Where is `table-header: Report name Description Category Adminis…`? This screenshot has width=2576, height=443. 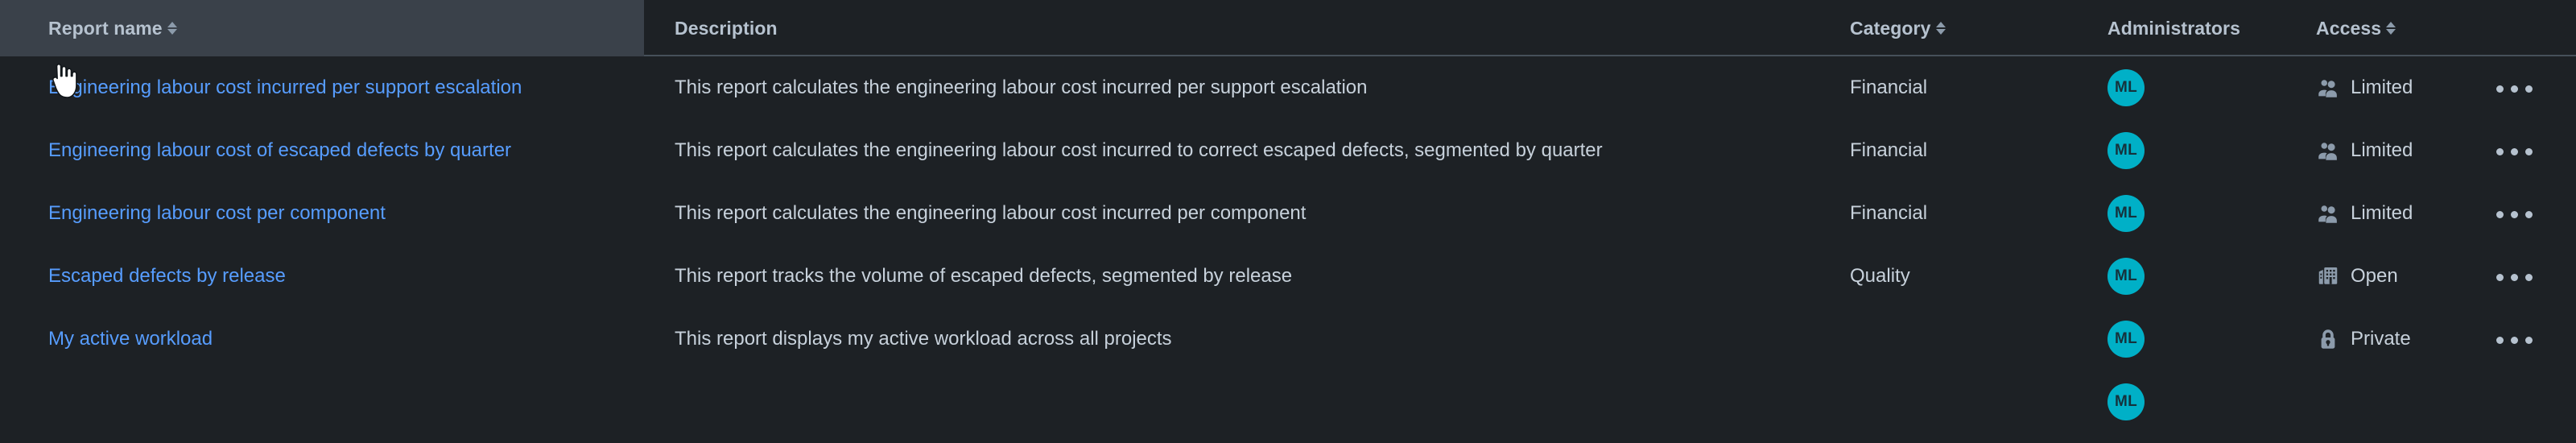
table-header: Report name Description Category Adminis… is located at coordinates (1288, 28).